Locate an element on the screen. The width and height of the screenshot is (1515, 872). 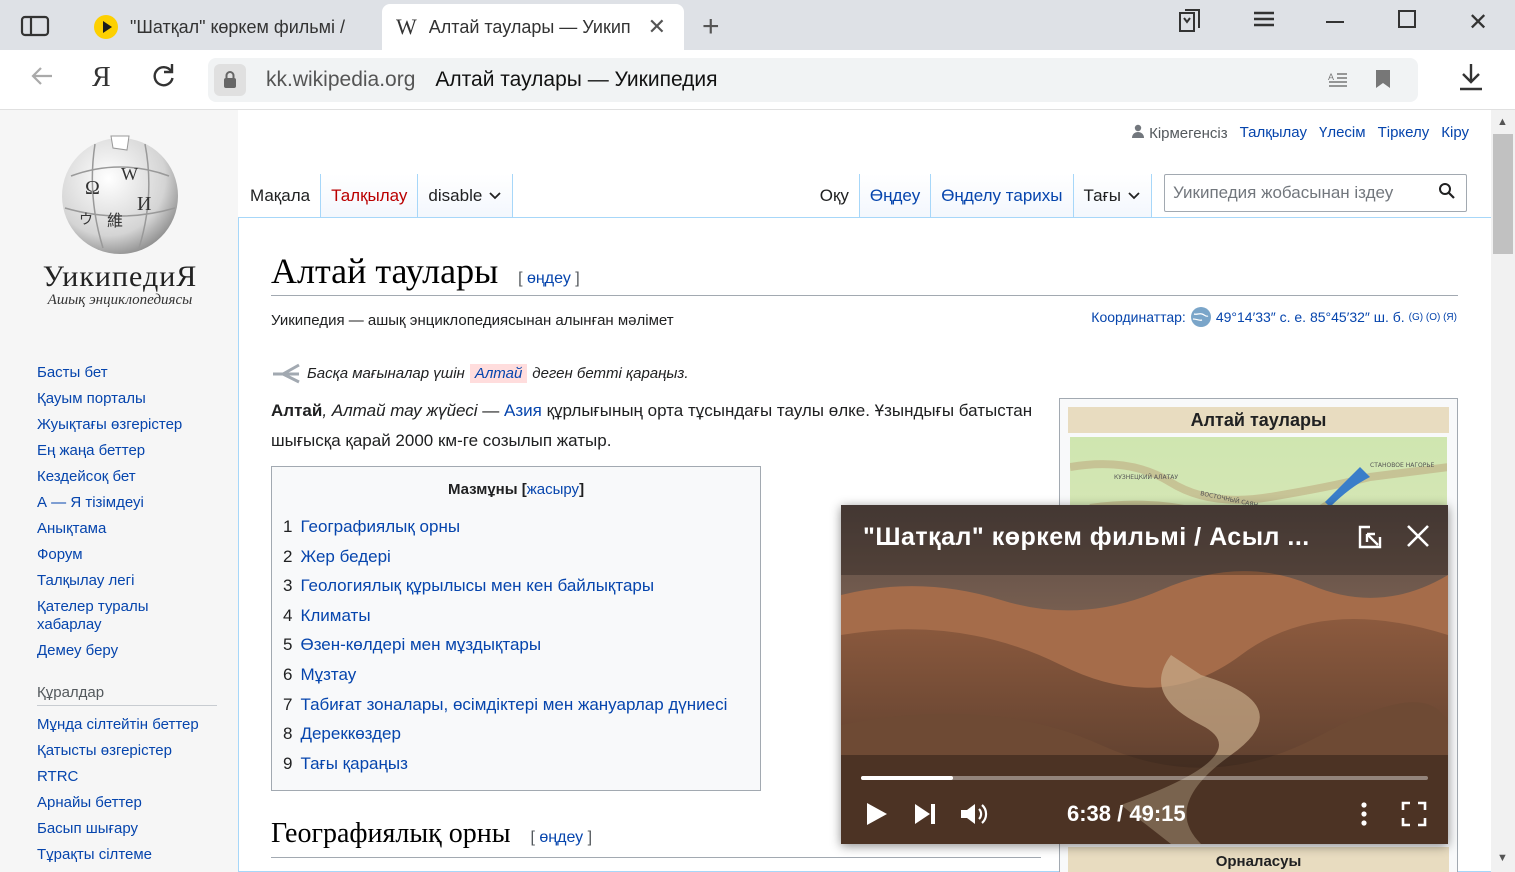
lock-icon is located at coordinates (230, 80).